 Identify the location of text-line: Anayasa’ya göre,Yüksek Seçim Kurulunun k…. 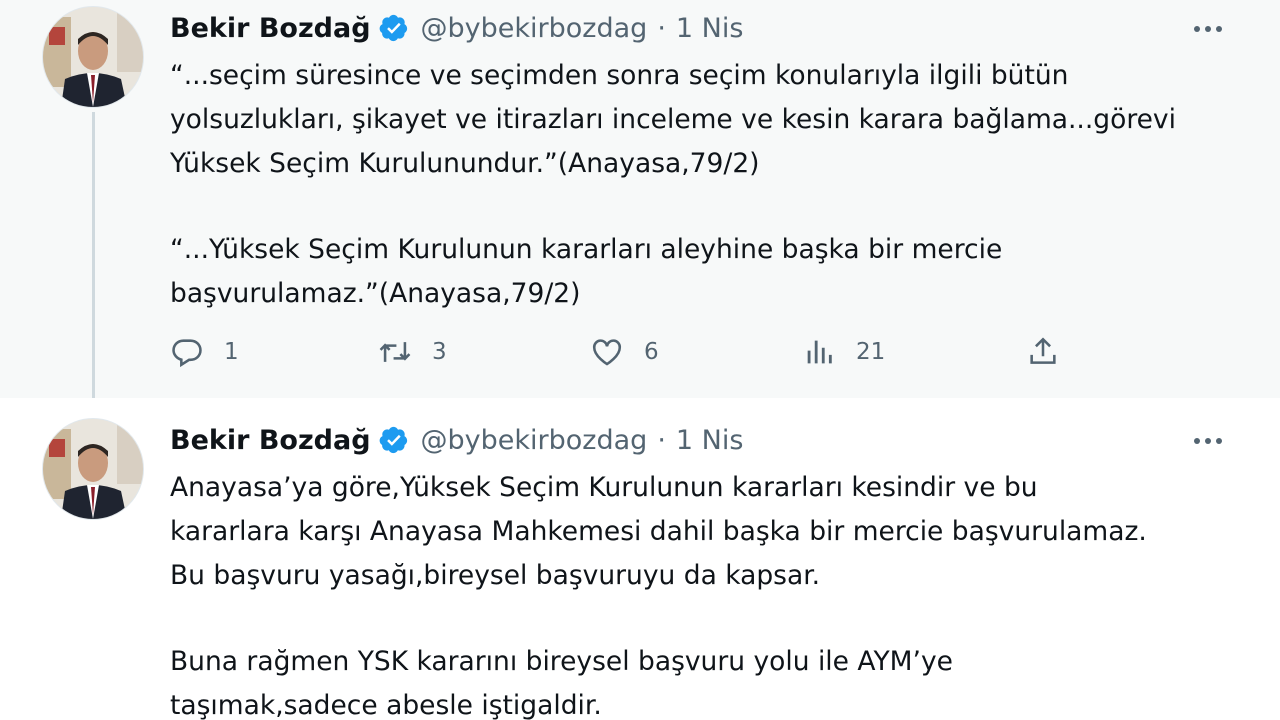
(604, 487).